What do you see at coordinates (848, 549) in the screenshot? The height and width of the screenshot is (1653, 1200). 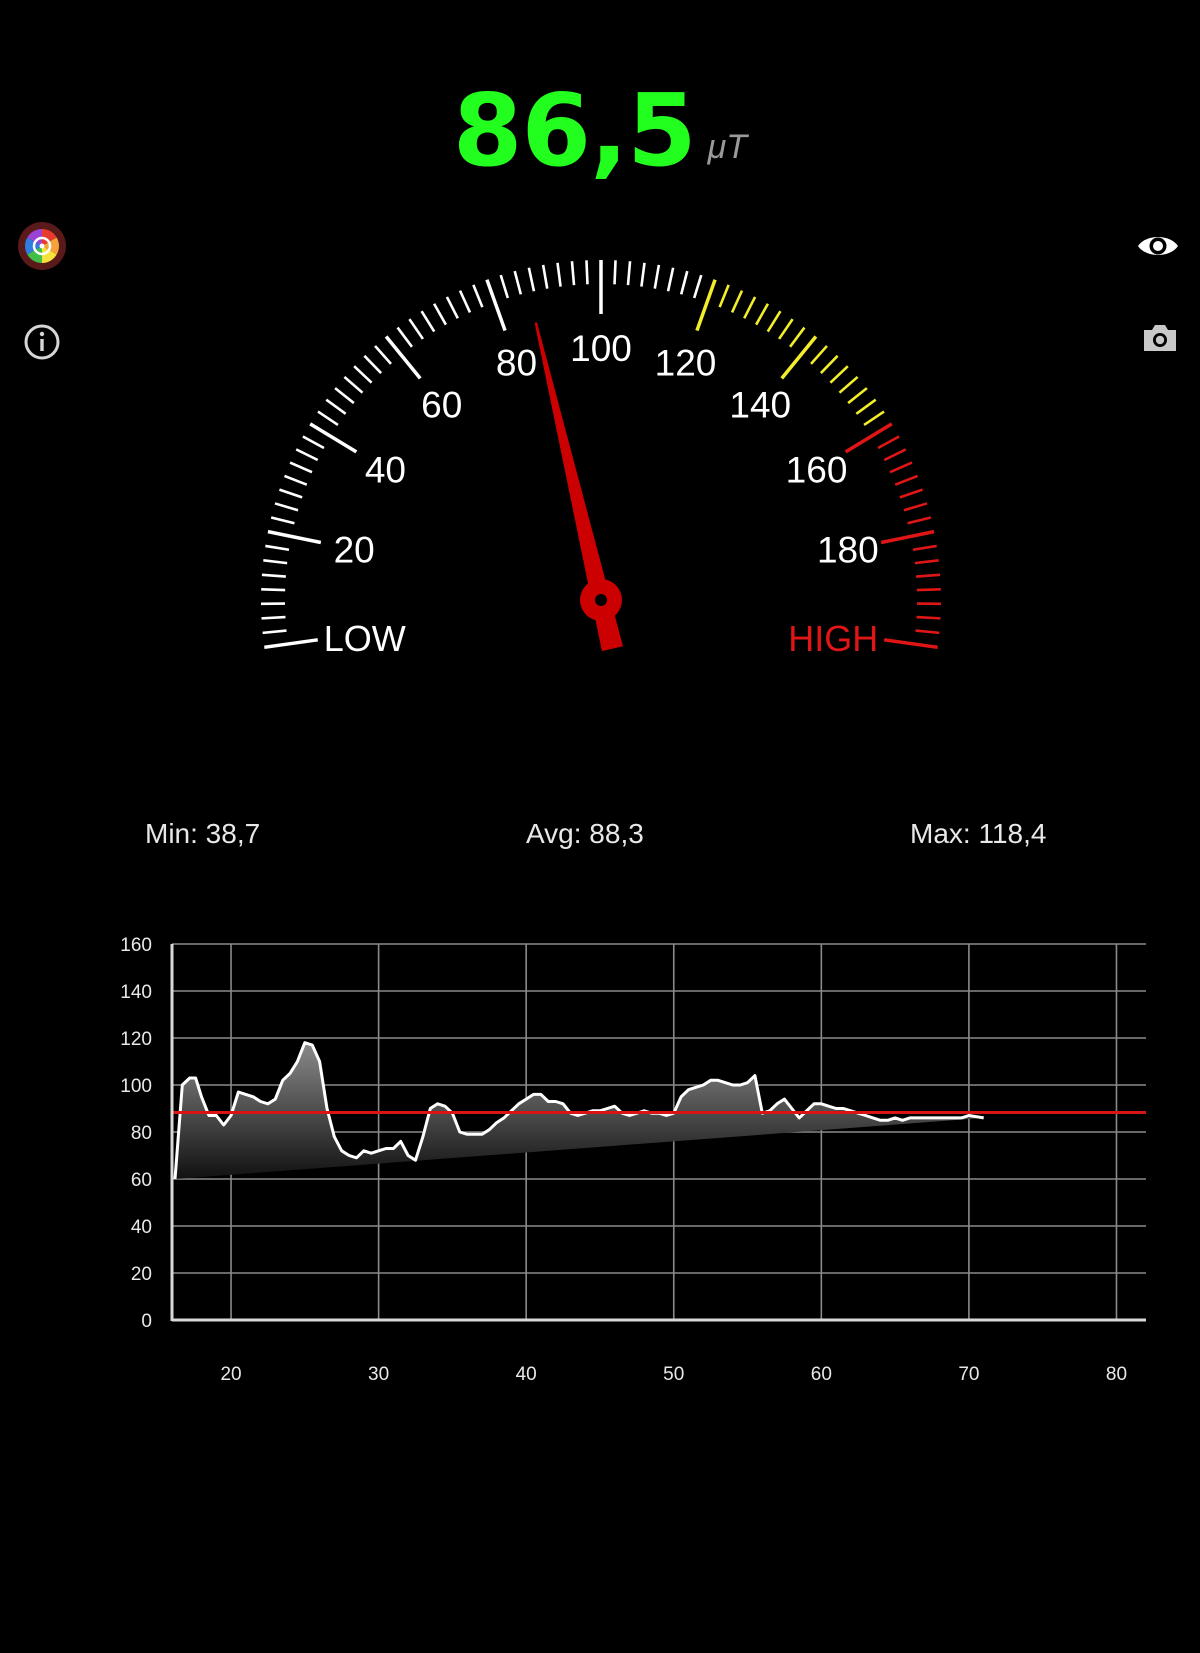 I see `gauge-label: 180` at bounding box center [848, 549].